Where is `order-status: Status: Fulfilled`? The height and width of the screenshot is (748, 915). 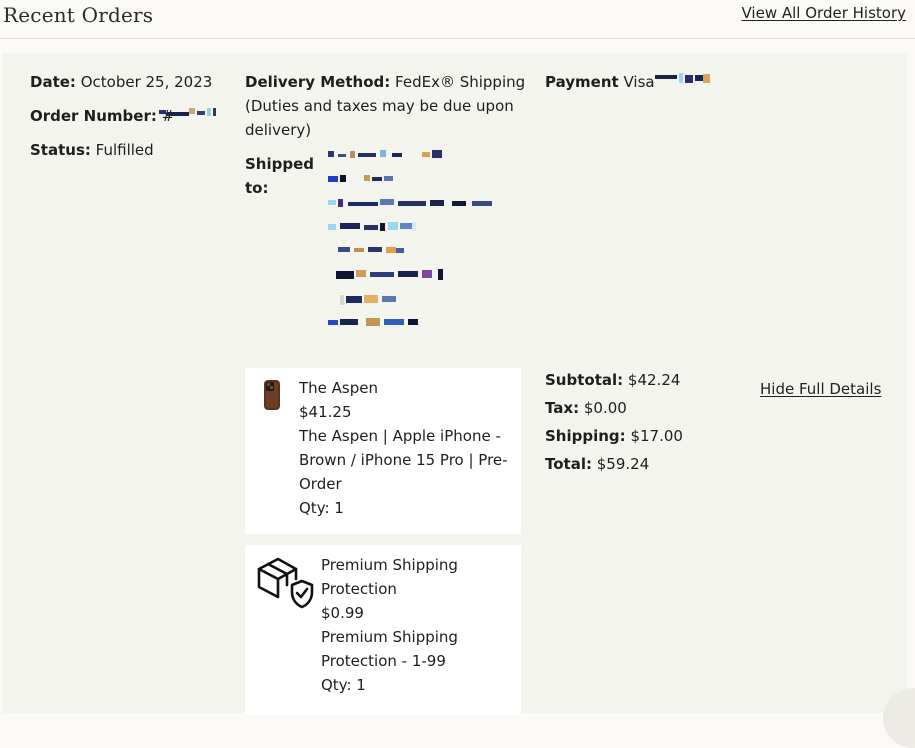 order-status: Status: Fulfilled is located at coordinates (92, 150).